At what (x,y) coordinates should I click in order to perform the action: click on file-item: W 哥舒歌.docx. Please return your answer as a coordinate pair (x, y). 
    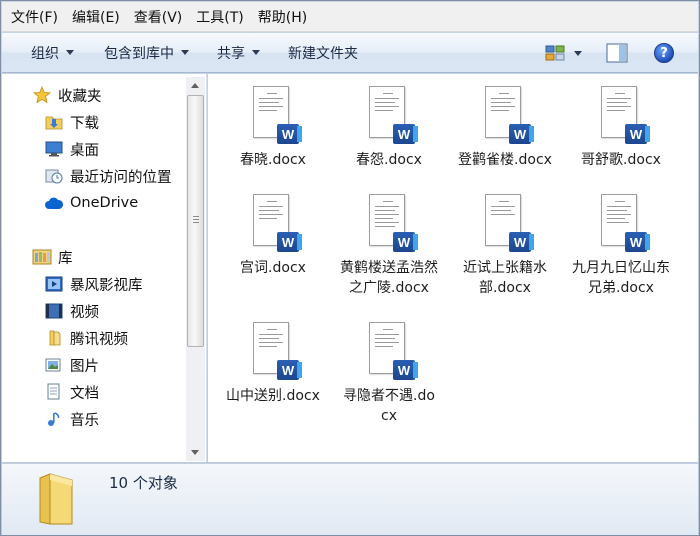
    Looking at the image, I should click on (621, 128).